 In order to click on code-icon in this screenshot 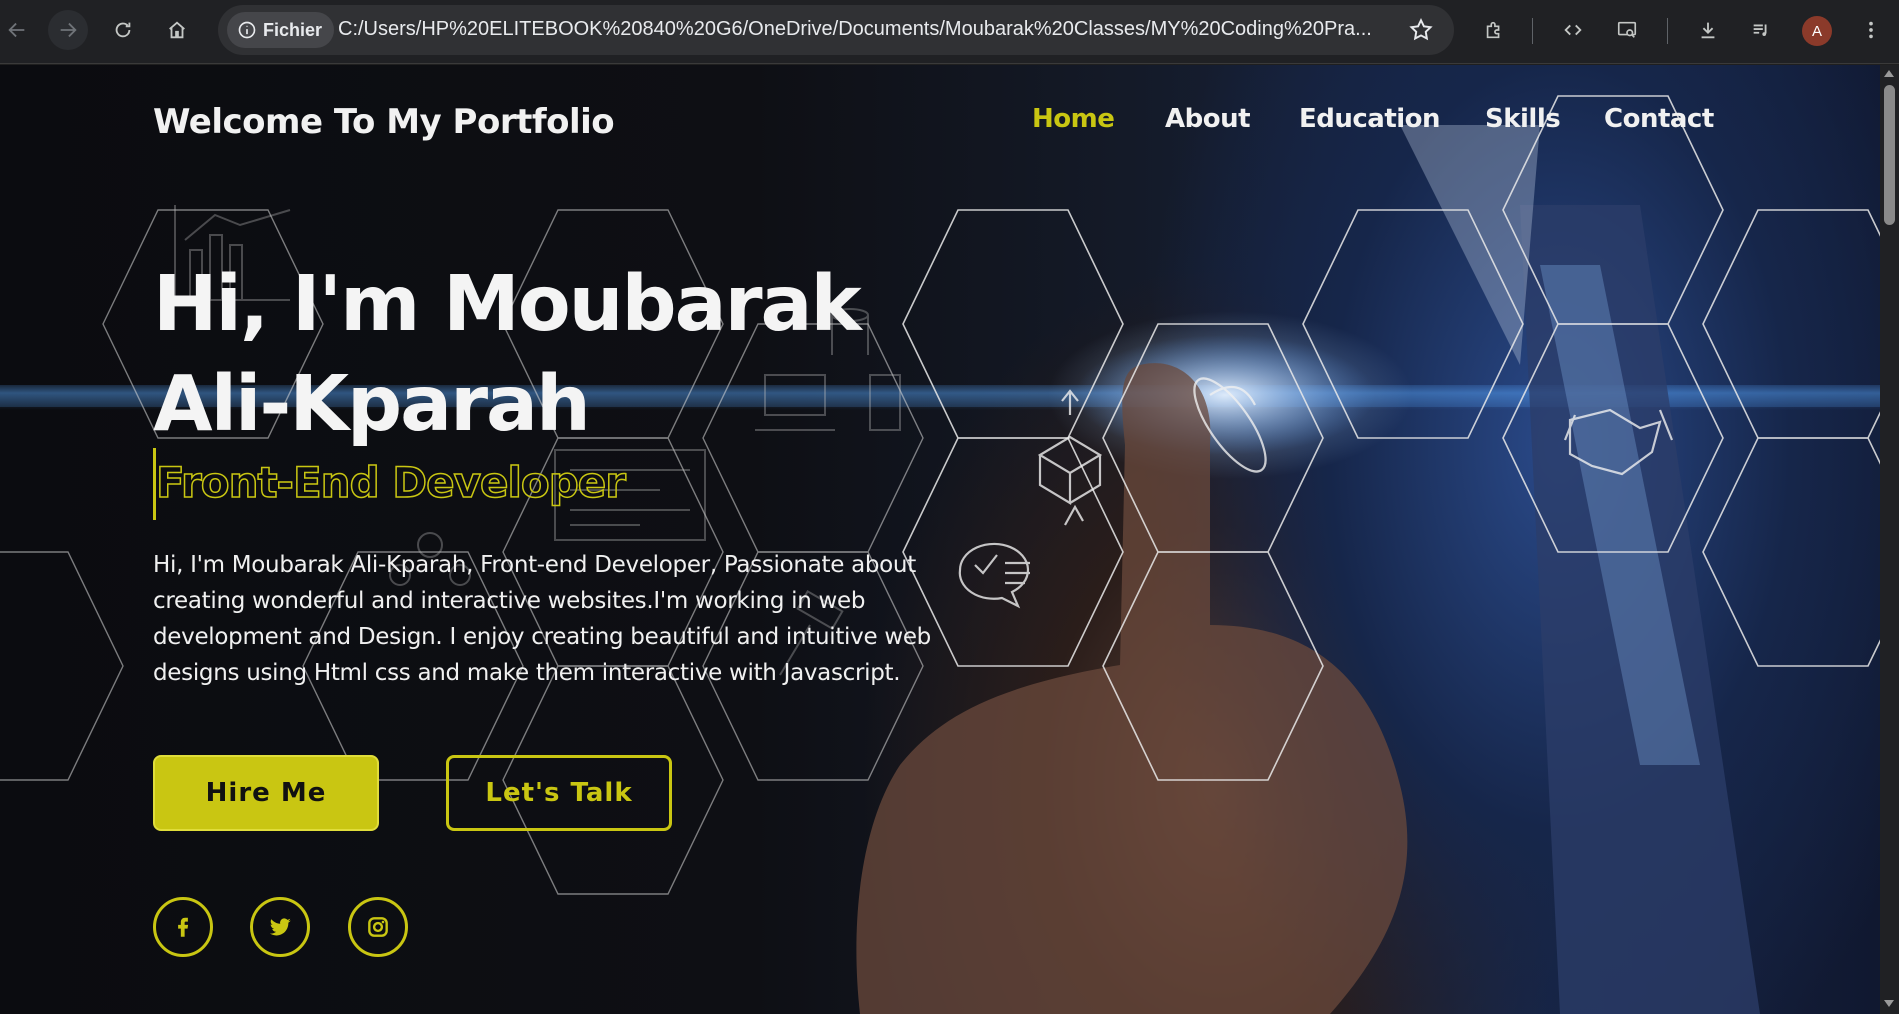, I will do `click(1573, 30)`.